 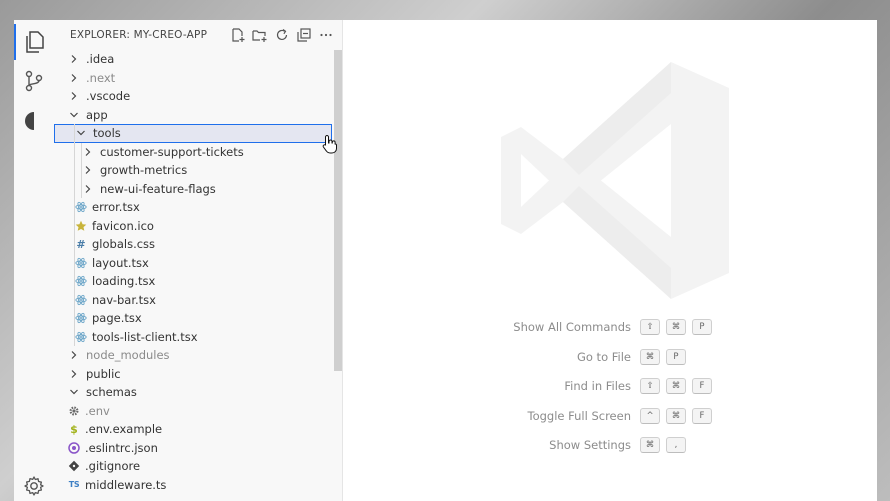 I want to click on tree-file-row: $ .env.example, so click(x=193, y=429).